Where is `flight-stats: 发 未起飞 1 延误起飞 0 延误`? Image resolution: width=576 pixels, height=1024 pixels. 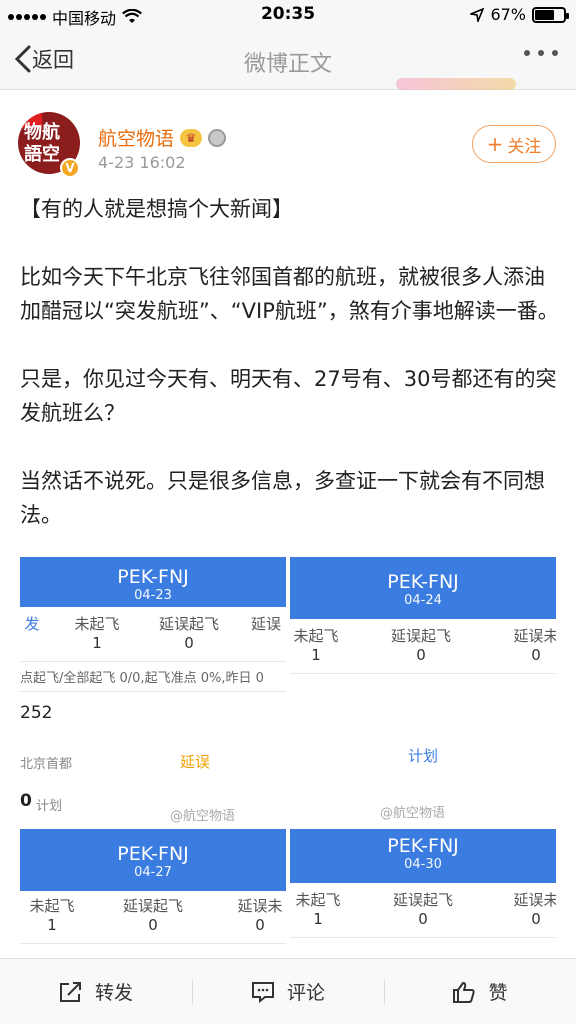 flight-stats: 发 未起飞 1 延误起飞 0 延误 is located at coordinates (153, 634).